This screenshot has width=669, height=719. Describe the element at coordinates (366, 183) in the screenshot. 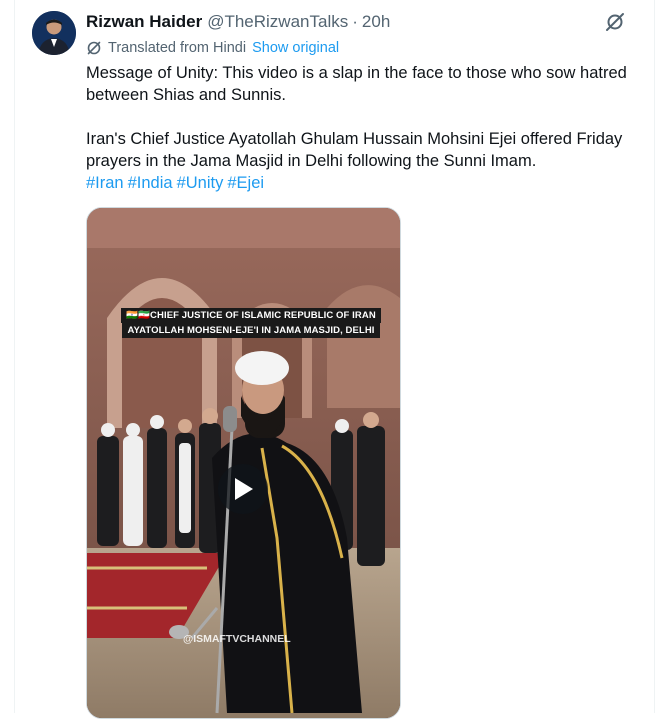

I see `hashtag-list: #Iran #India #Unity #Ejei` at that location.